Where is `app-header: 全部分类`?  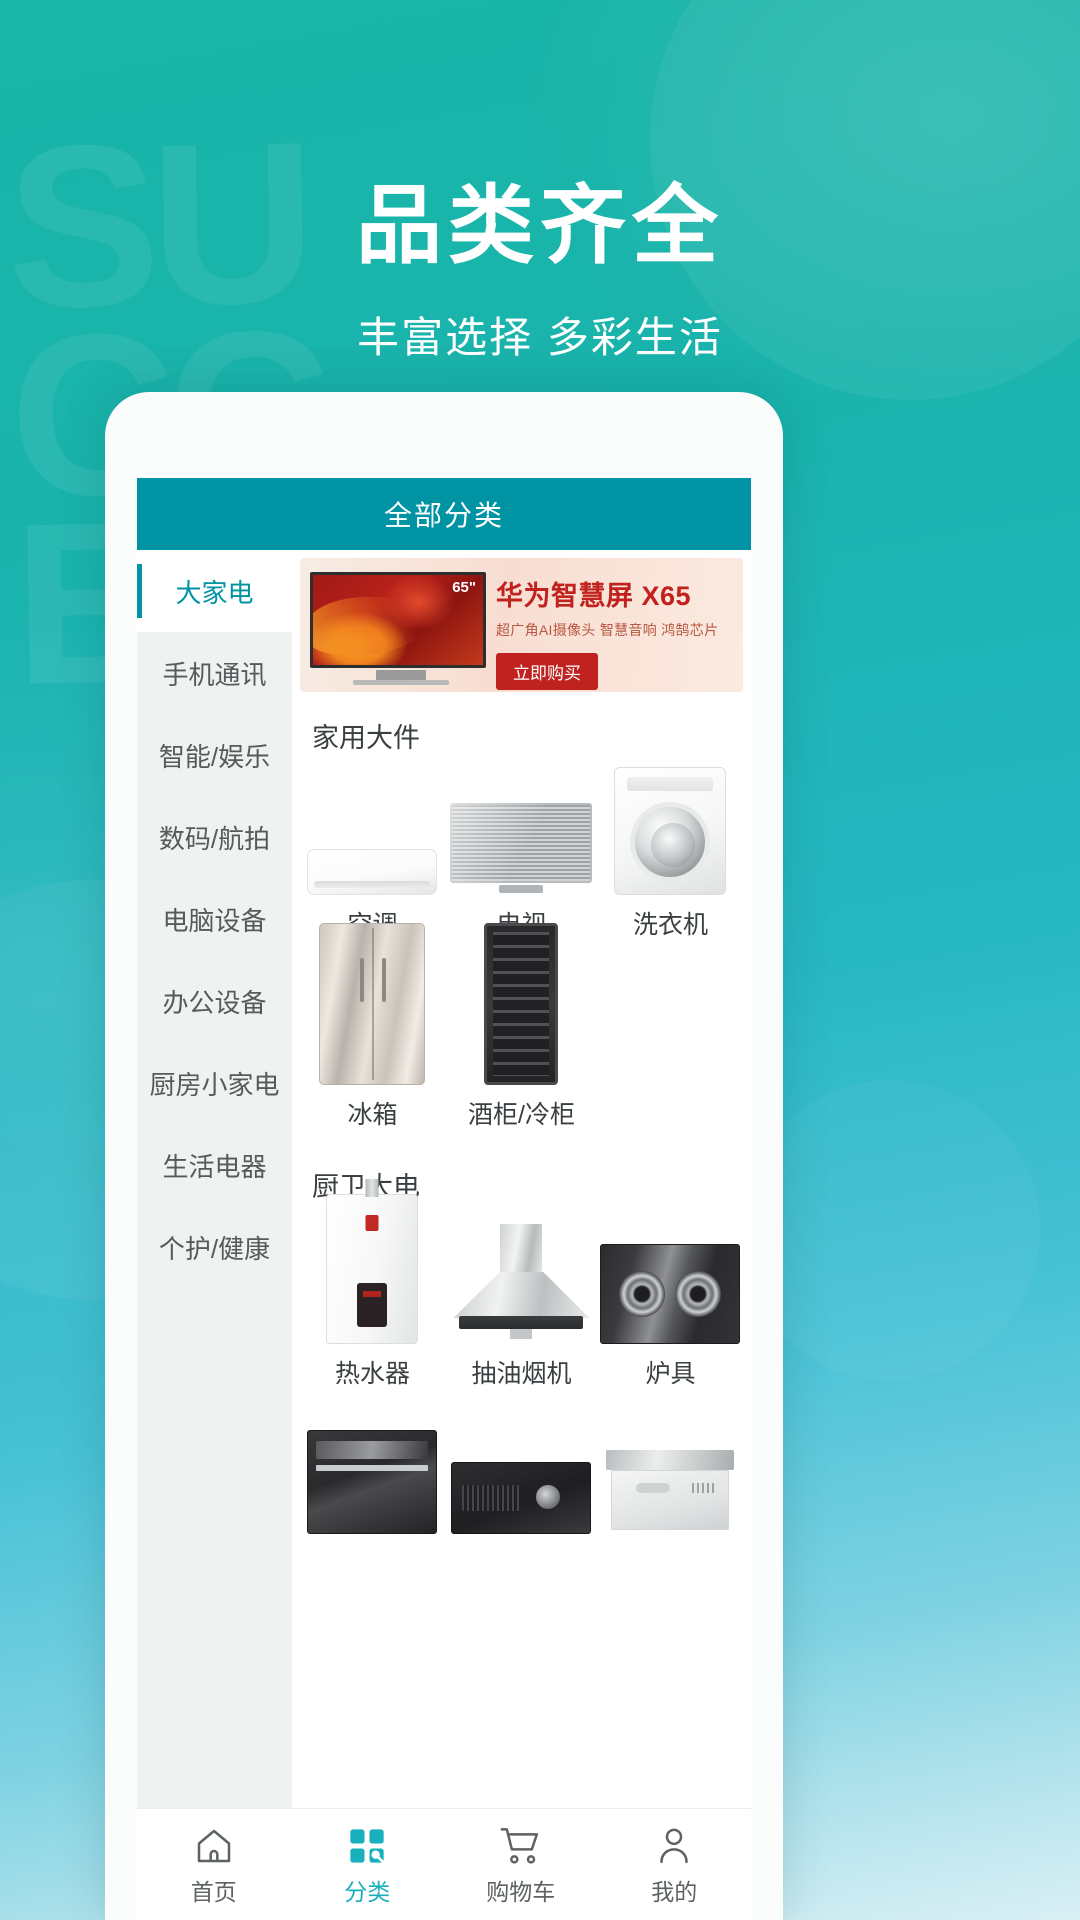
app-header: 全部分类 is located at coordinates (444, 514).